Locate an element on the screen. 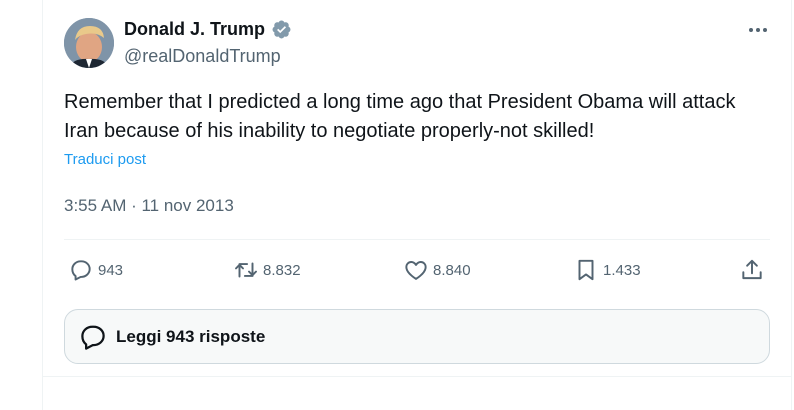 Image resolution: width=794 pixels, height=410 pixels. like-button: 8.840 is located at coordinates (437, 270).